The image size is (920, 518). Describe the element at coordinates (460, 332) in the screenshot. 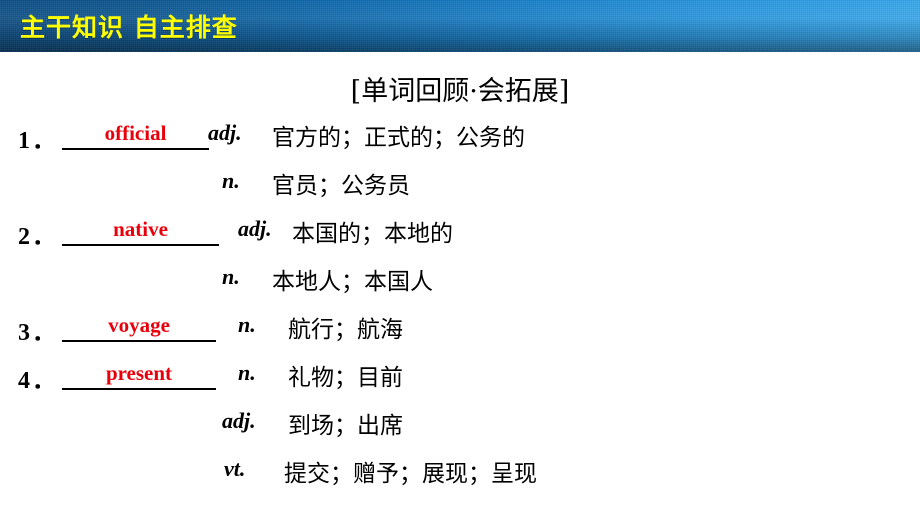

I see `word-entry-3: 3． voyage n. 航行；航海` at that location.